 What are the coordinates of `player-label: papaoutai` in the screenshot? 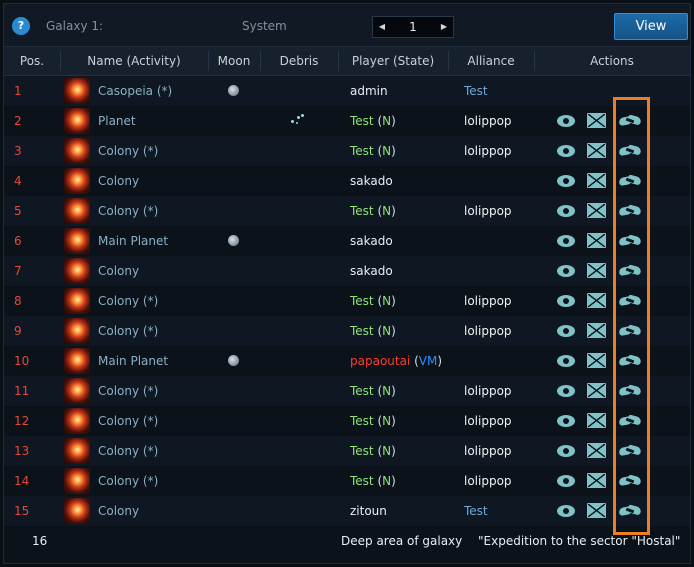 It's located at (380, 361).